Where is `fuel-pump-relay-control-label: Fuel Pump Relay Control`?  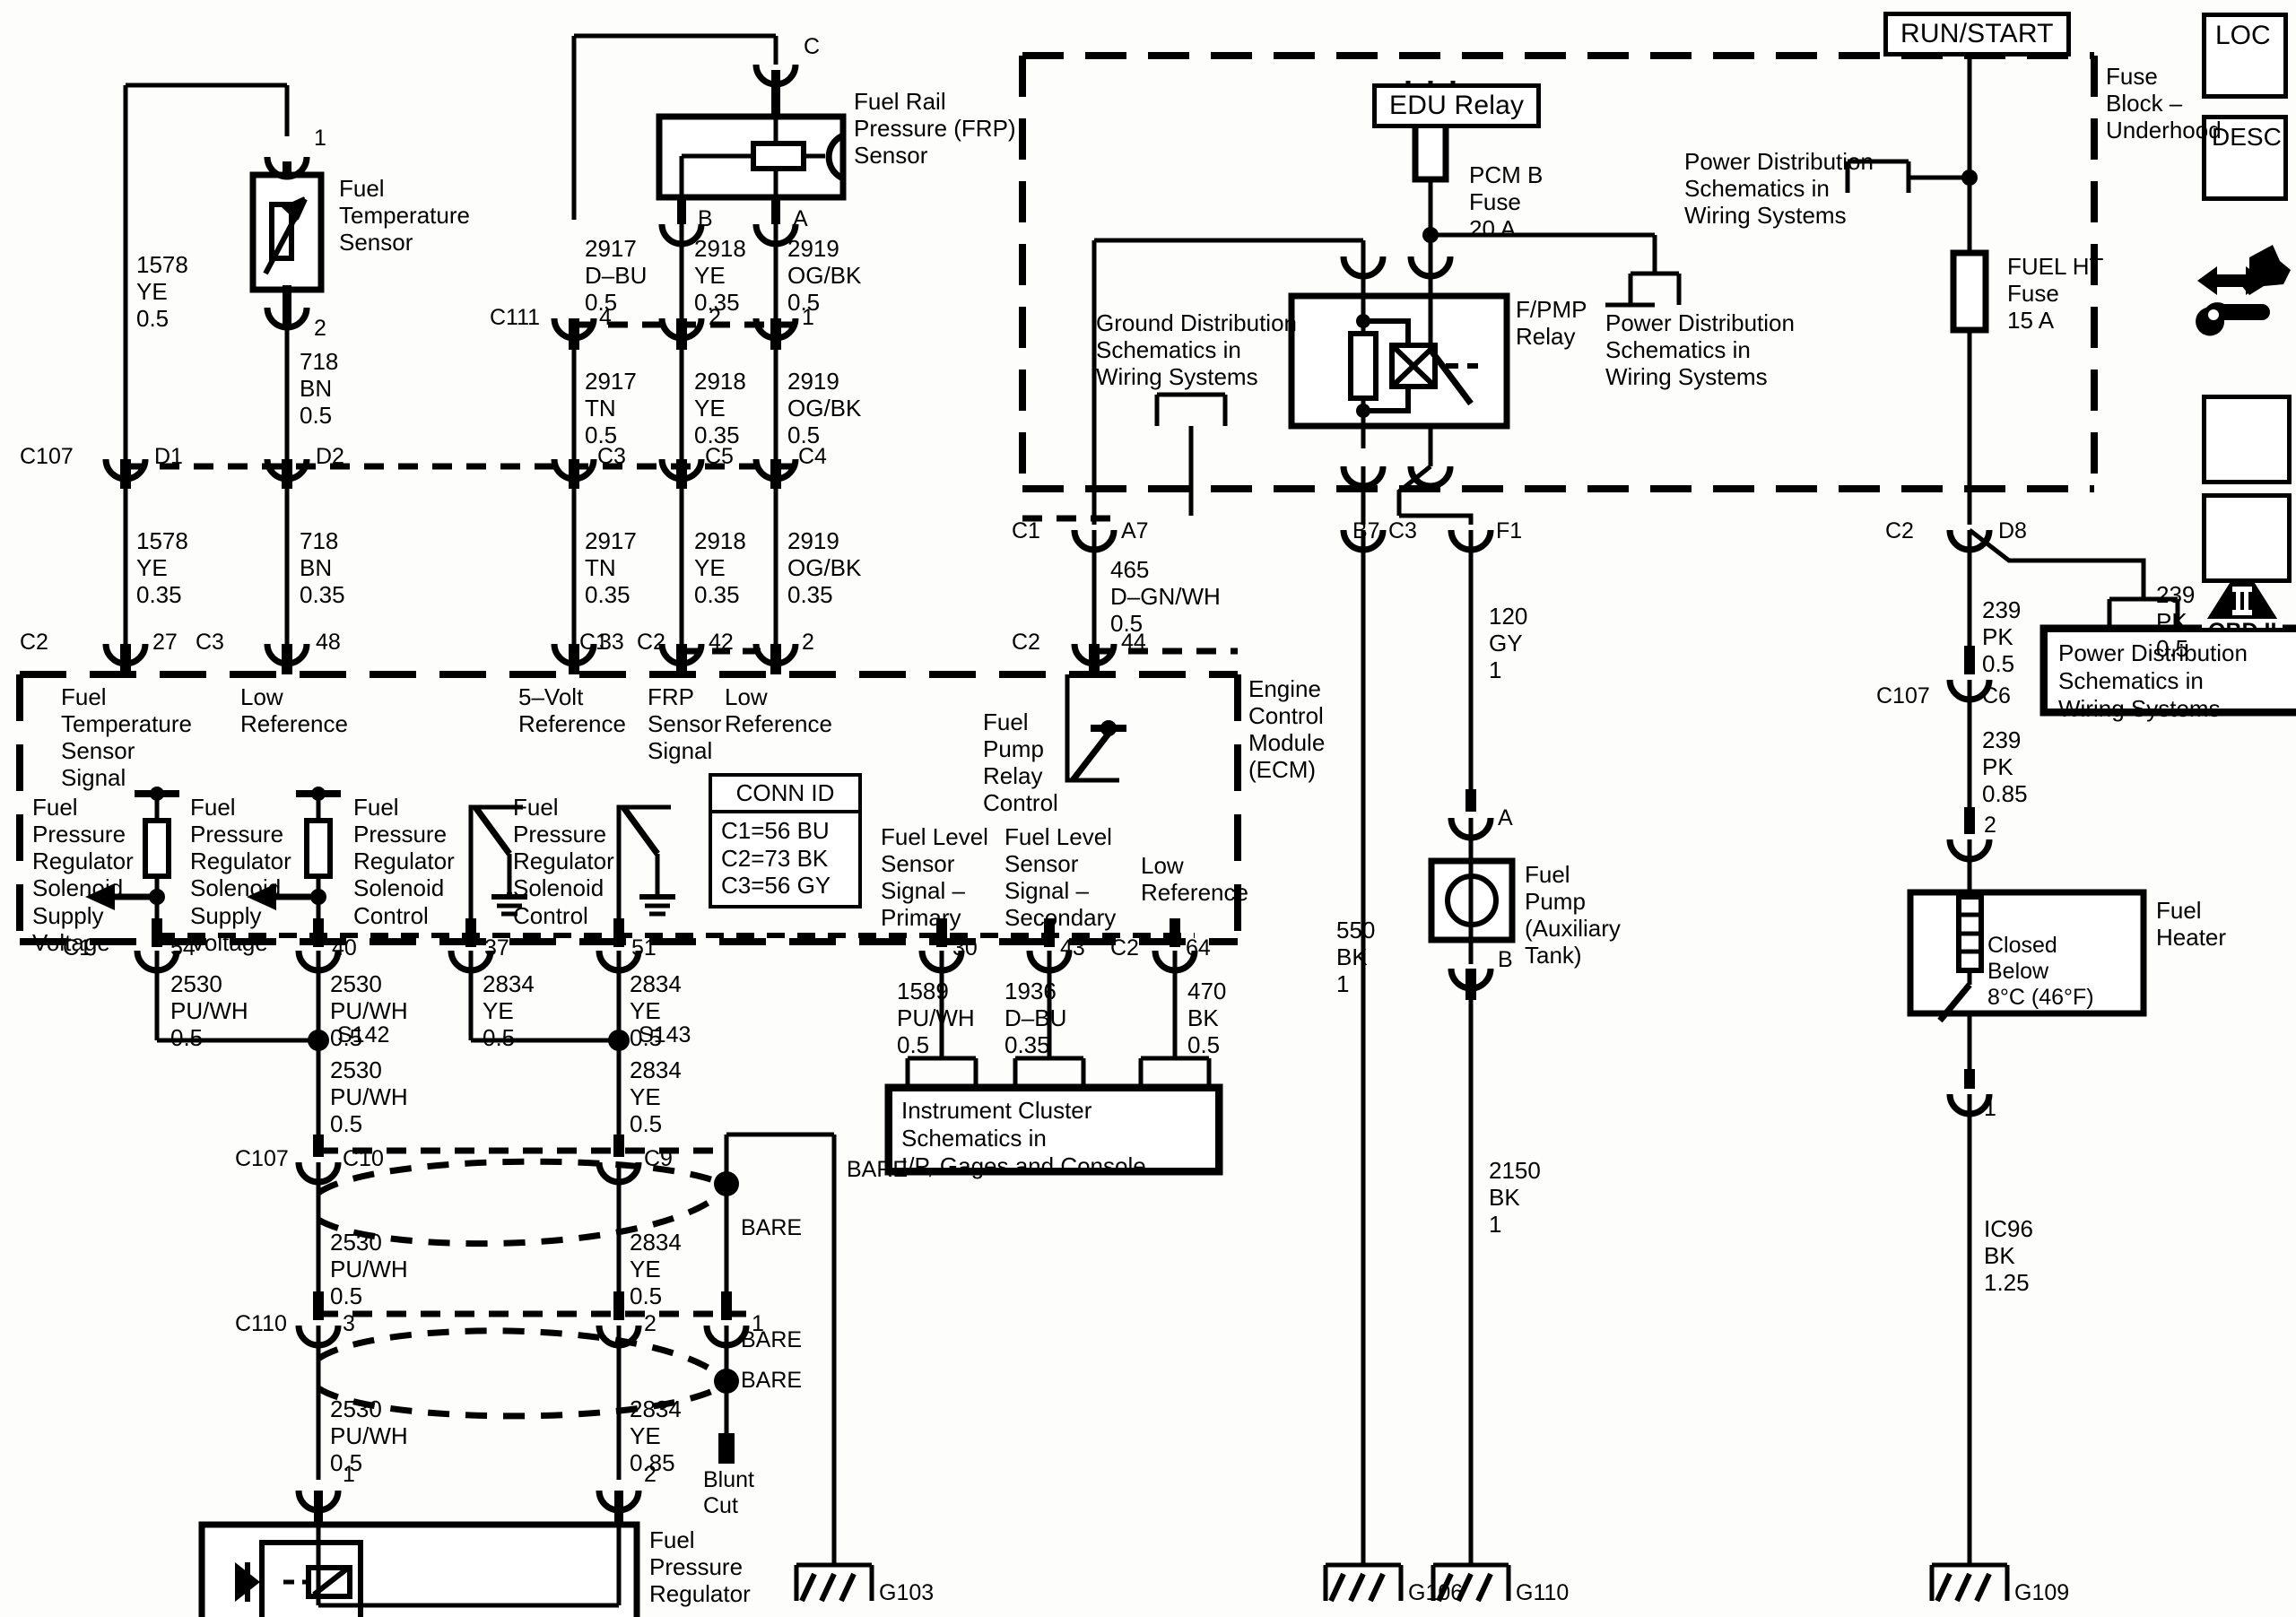 fuel-pump-relay-control-label: Fuel Pump Relay Control is located at coordinates (1020, 763).